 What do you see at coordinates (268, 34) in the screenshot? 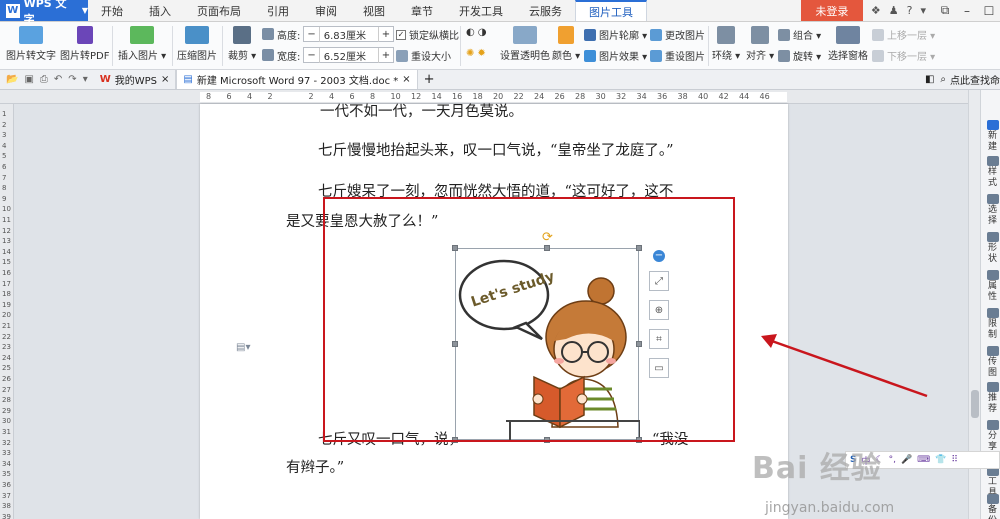
I see `height-icon` at bounding box center [268, 34].